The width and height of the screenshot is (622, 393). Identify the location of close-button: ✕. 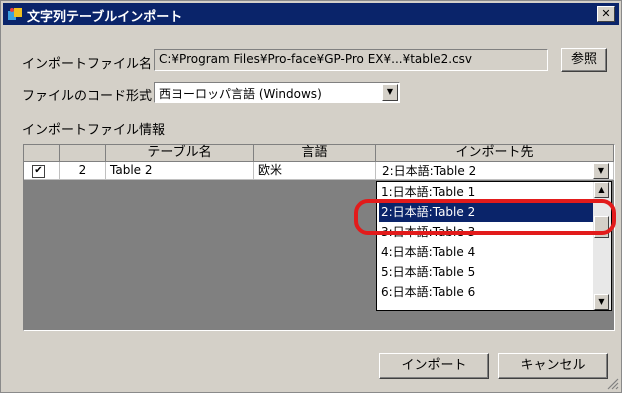
(606, 14).